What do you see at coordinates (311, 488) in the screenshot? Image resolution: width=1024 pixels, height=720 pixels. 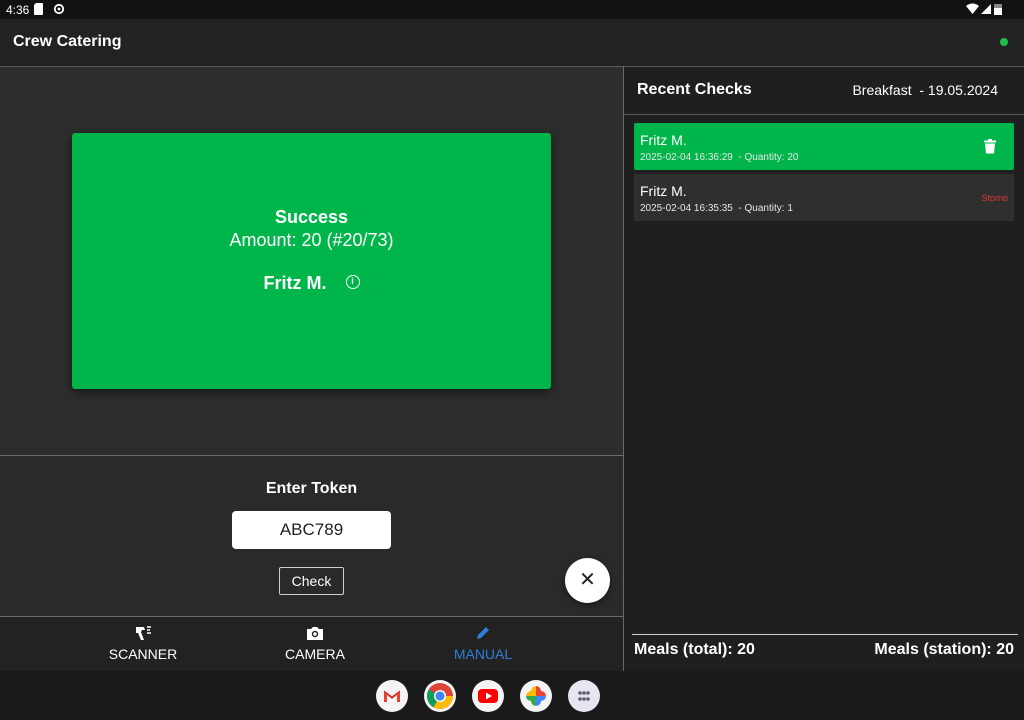 I see `token-label: Enter Token` at bounding box center [311, 488].